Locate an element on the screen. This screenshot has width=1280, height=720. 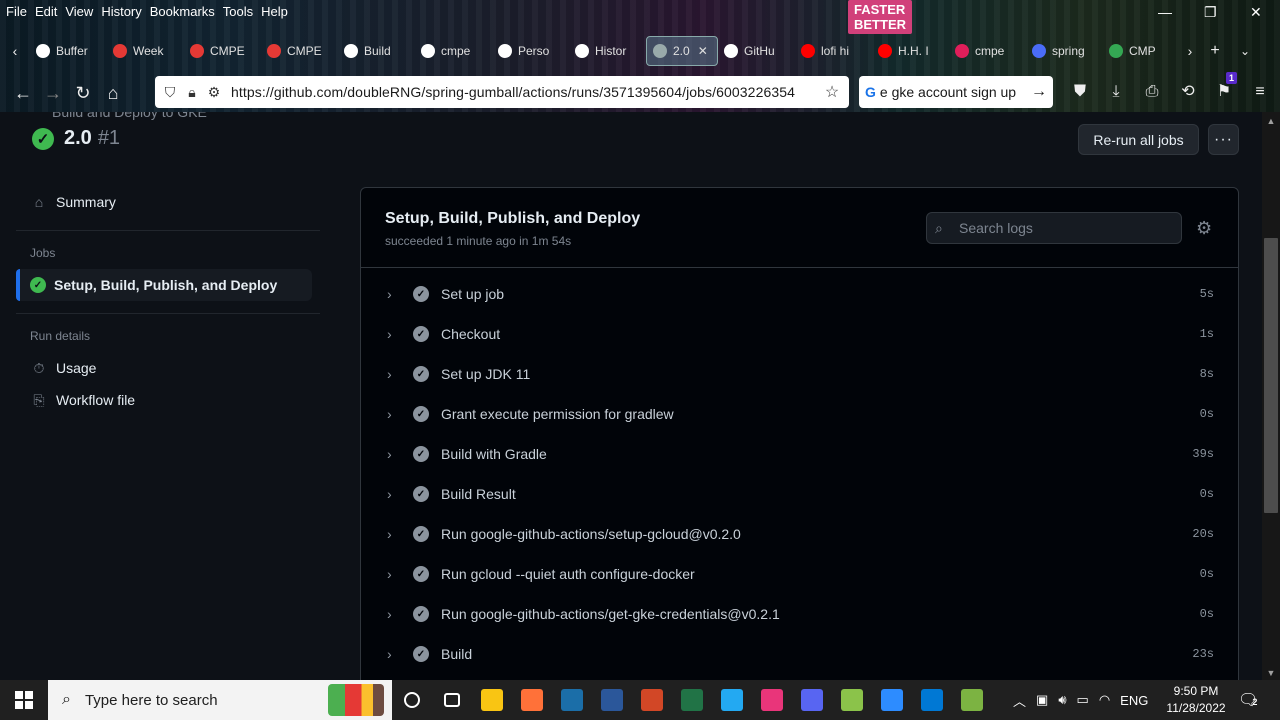
workflow-name: Build and Deploy to GKE is located at coordinates (129, 116).